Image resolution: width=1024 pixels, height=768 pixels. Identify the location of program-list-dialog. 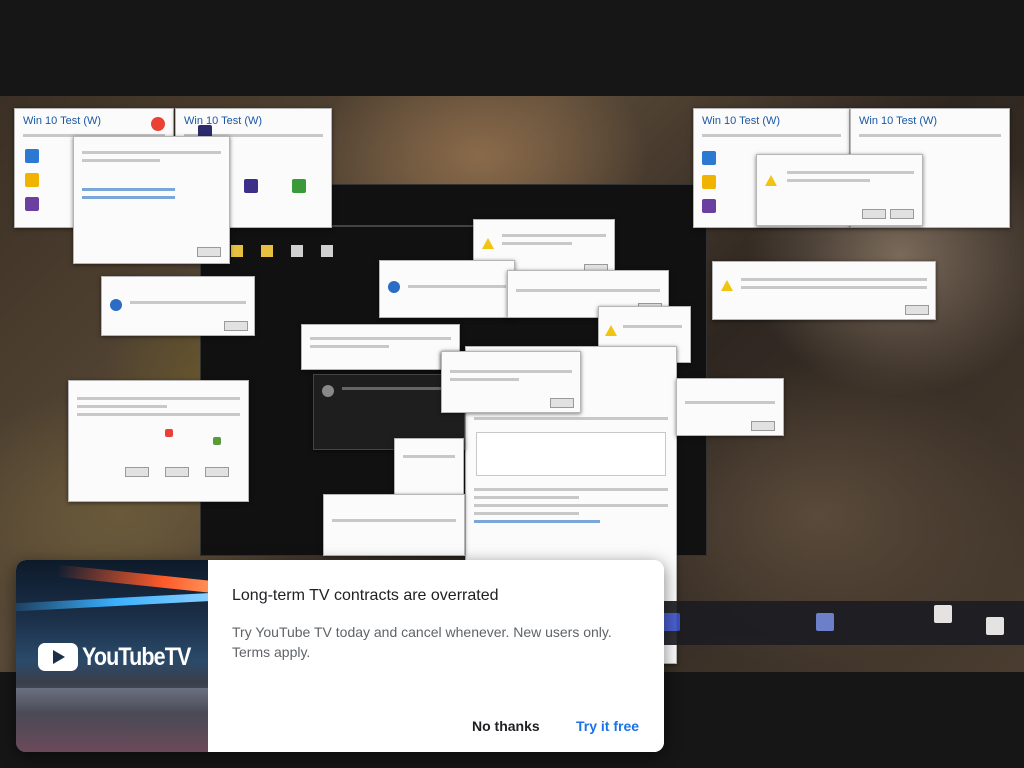
(158, 441).